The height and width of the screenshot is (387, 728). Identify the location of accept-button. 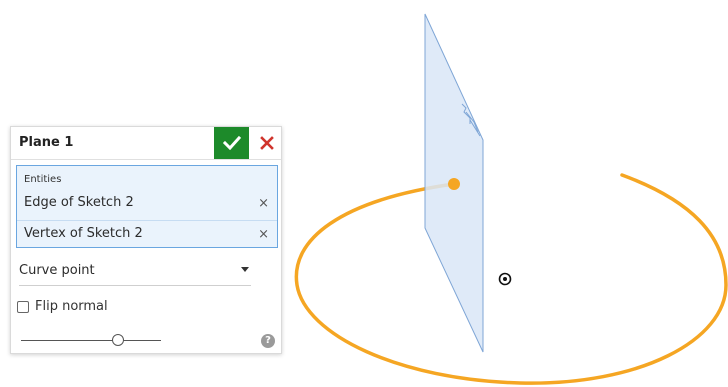
(231, 143).